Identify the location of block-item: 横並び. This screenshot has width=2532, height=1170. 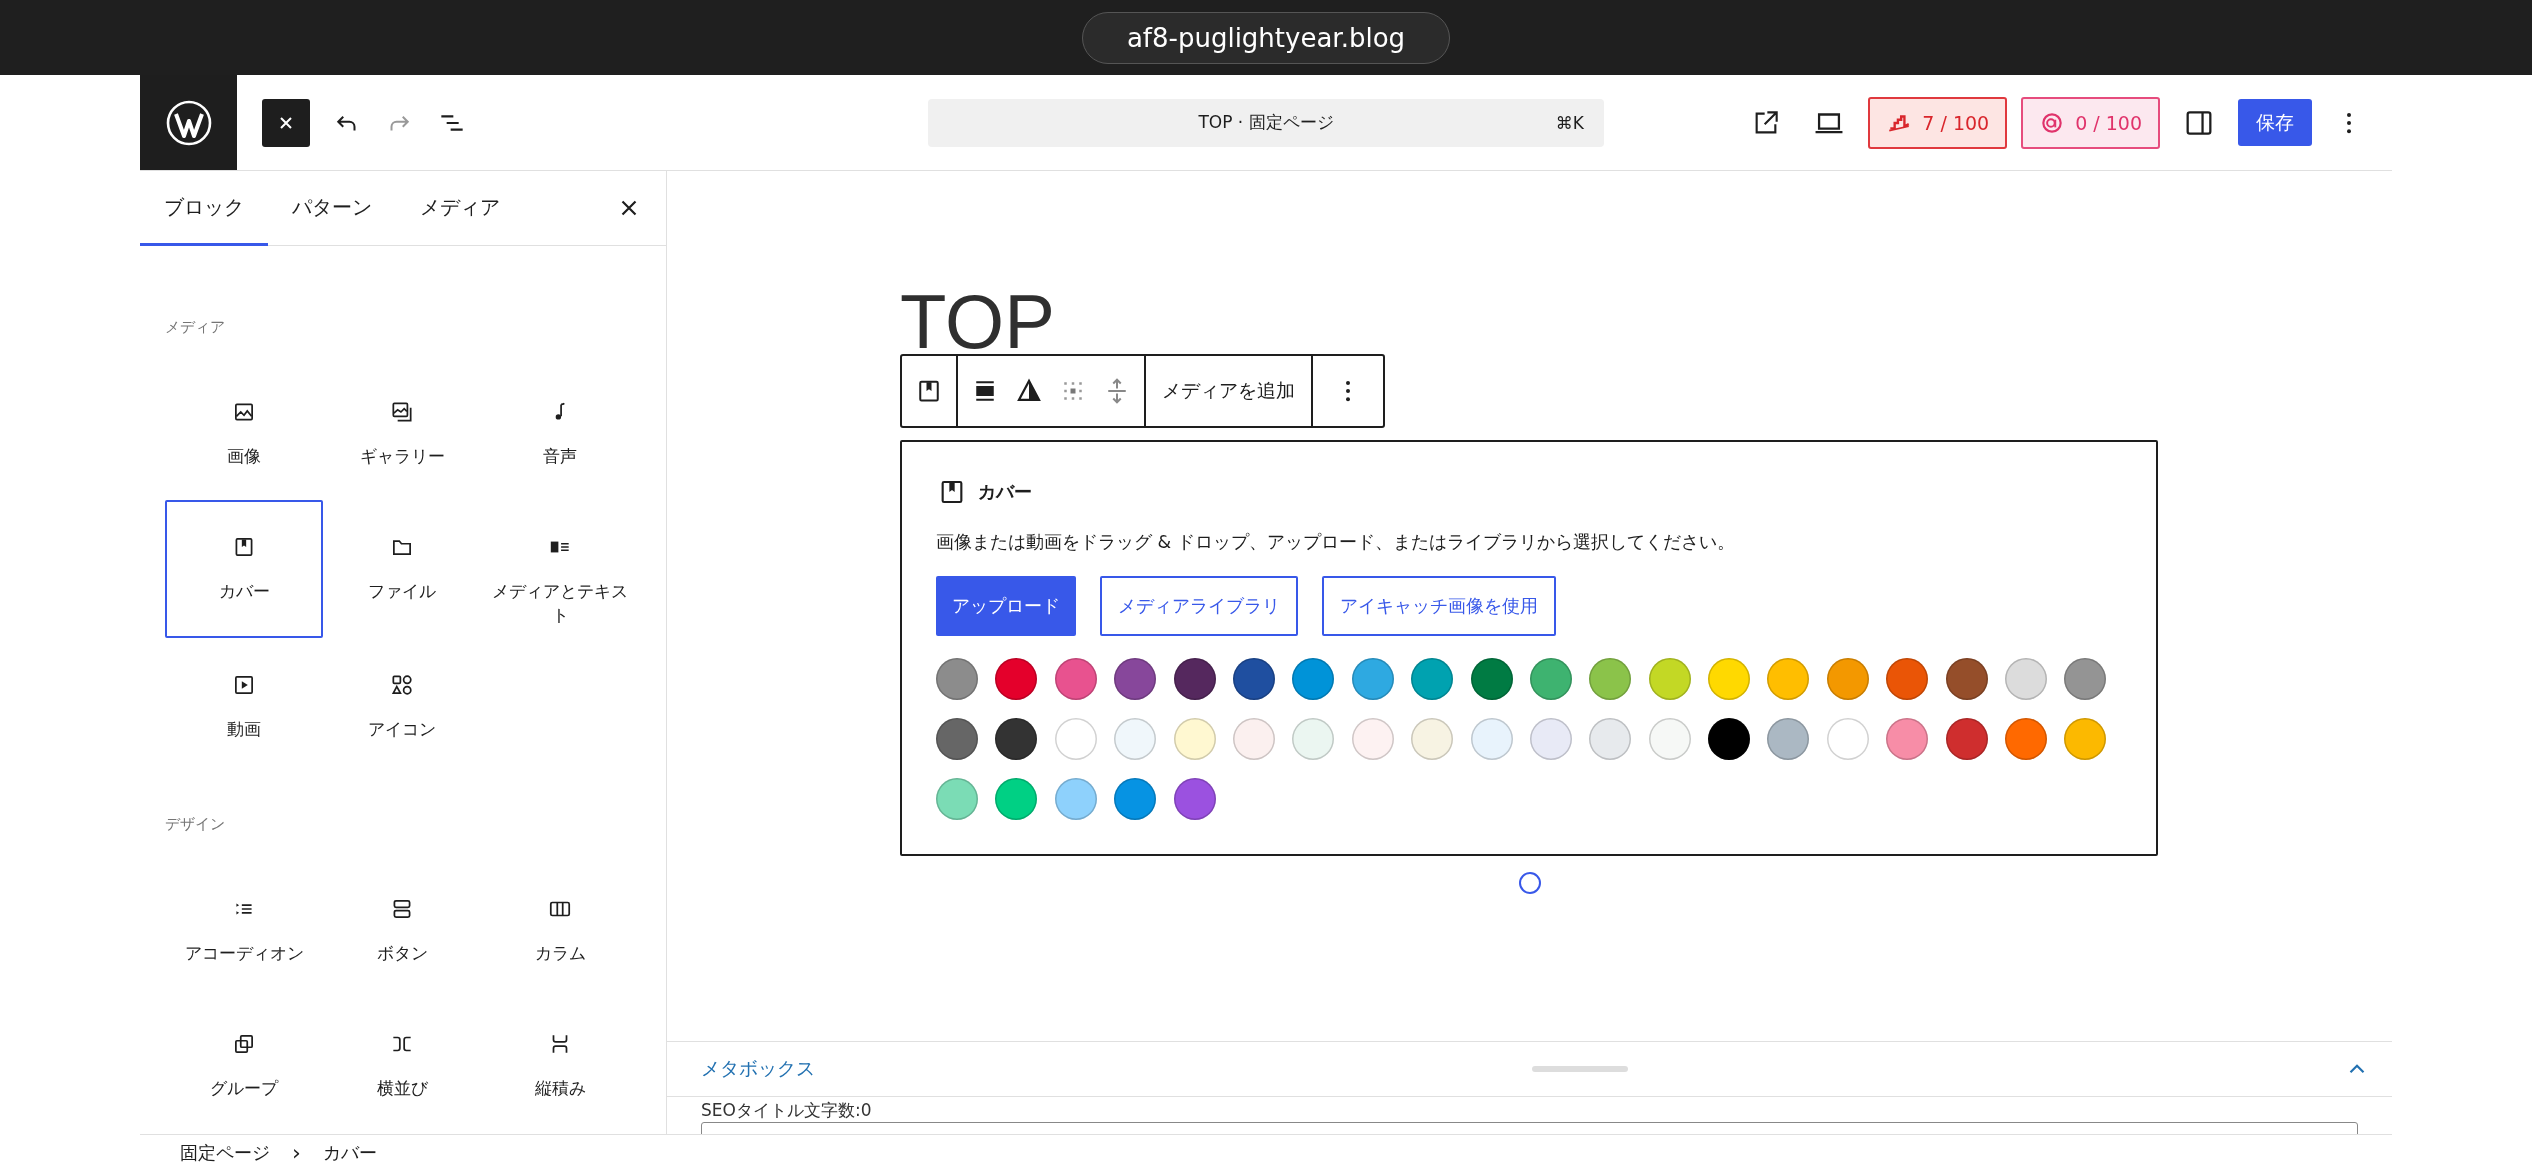
(402, 1064).